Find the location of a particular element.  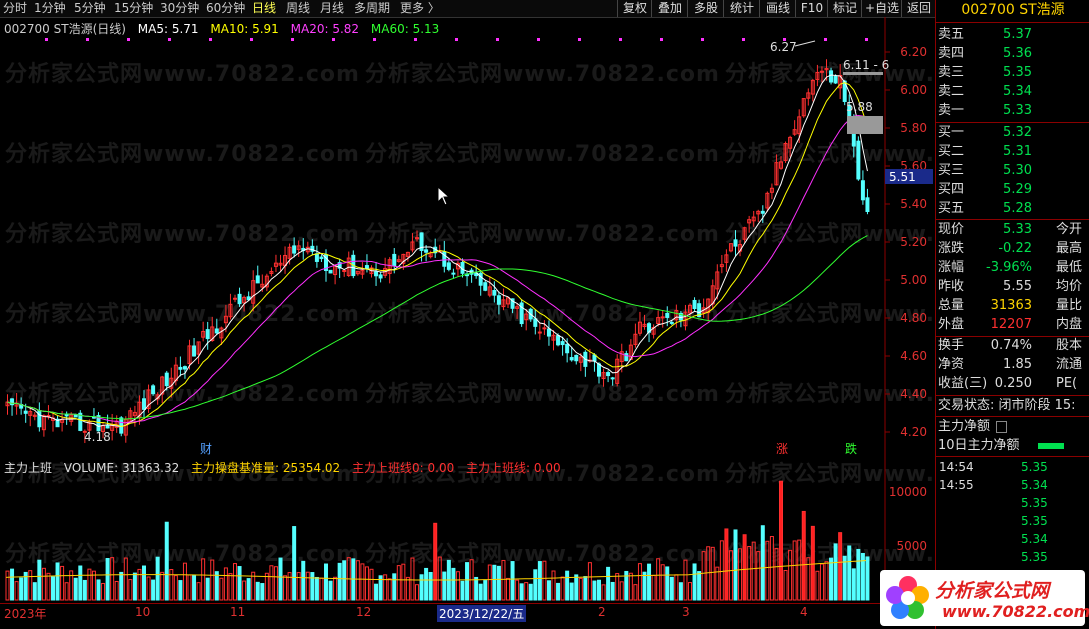

stat-label: 总量 is located at coordinates (951, 305).